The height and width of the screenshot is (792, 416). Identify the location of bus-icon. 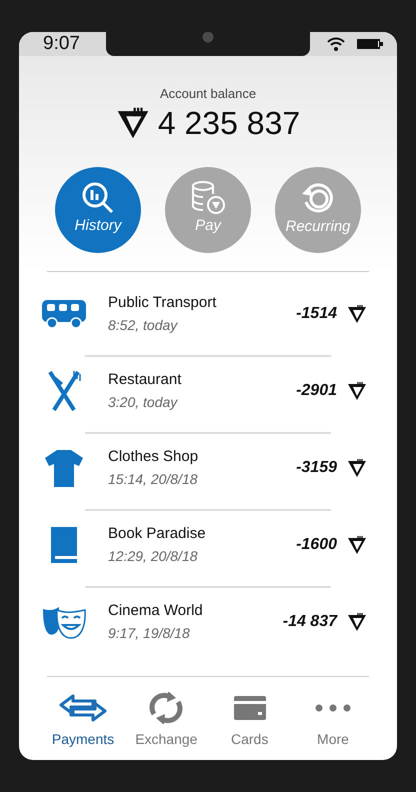
(64, 314).